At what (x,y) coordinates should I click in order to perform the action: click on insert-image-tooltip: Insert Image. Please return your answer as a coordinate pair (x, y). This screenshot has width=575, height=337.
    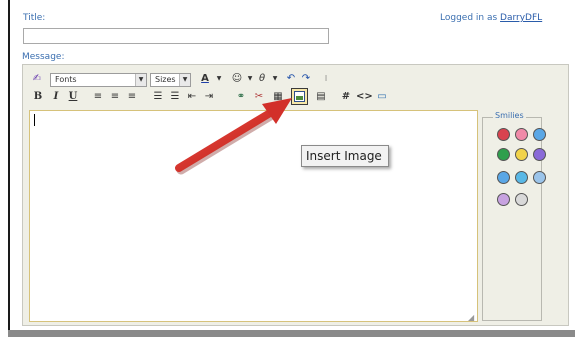
    Looking at the image, I should click on (345, 156).